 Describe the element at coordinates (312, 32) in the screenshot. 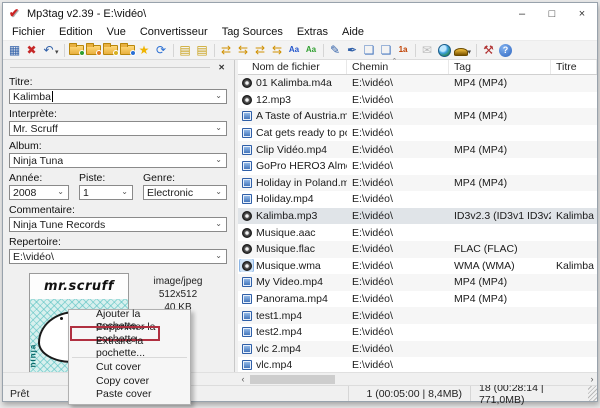

I see `menu-extras: Extras` at that location.